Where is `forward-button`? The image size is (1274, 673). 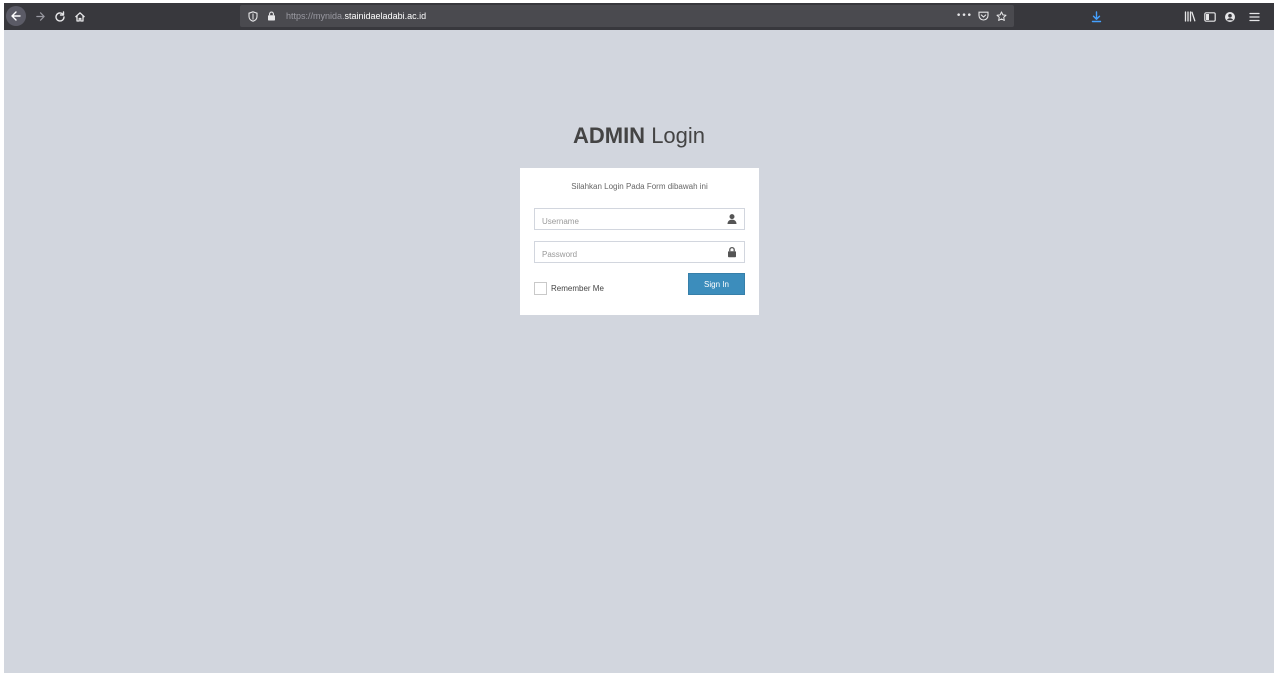 forward-button is located at coordinates (40, 16).